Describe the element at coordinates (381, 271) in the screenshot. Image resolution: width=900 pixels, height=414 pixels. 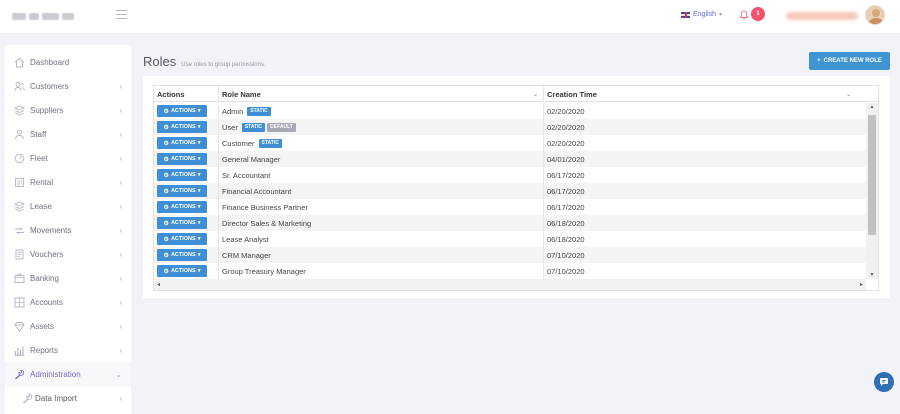
I see `role-name-cell: Group Treasury Manager` at that location.